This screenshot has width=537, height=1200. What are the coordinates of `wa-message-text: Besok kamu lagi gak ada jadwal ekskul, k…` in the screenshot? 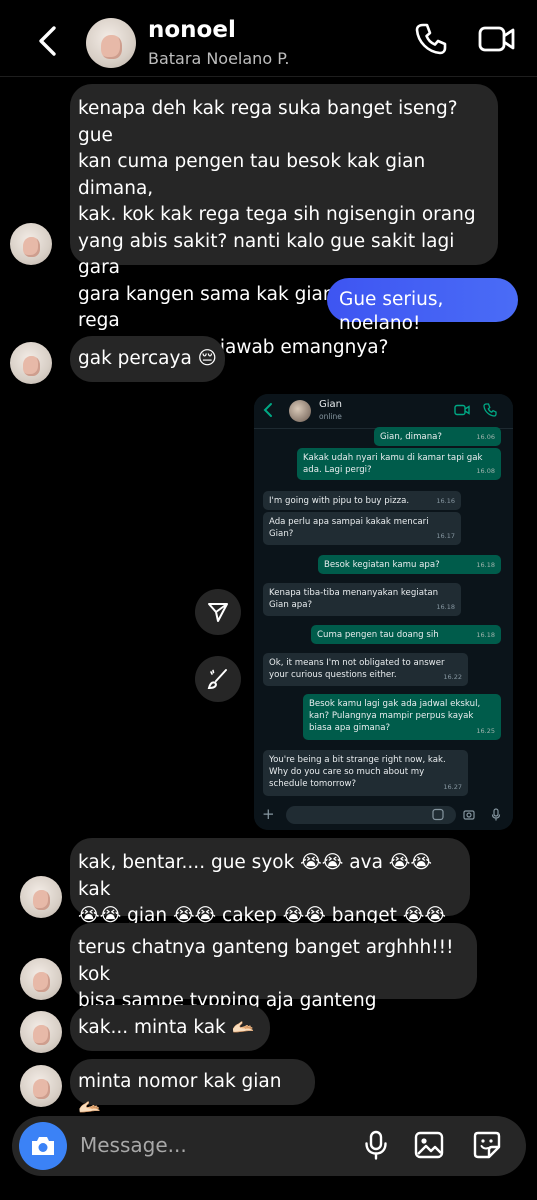 It's located at (395, 716).